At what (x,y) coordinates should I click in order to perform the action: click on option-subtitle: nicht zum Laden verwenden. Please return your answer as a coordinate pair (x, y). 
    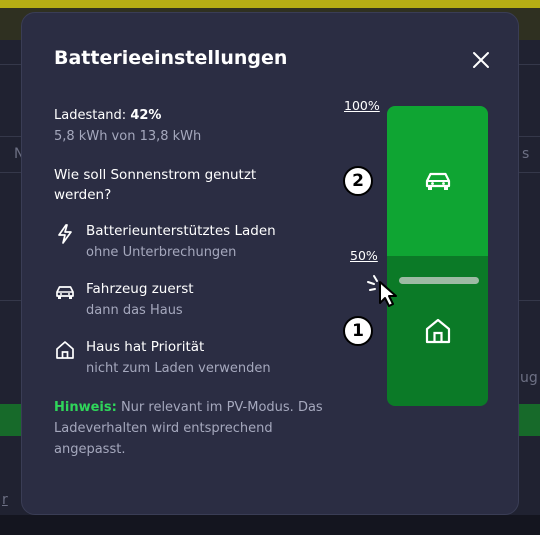
    Looking at the image, I should click on (178, 368).